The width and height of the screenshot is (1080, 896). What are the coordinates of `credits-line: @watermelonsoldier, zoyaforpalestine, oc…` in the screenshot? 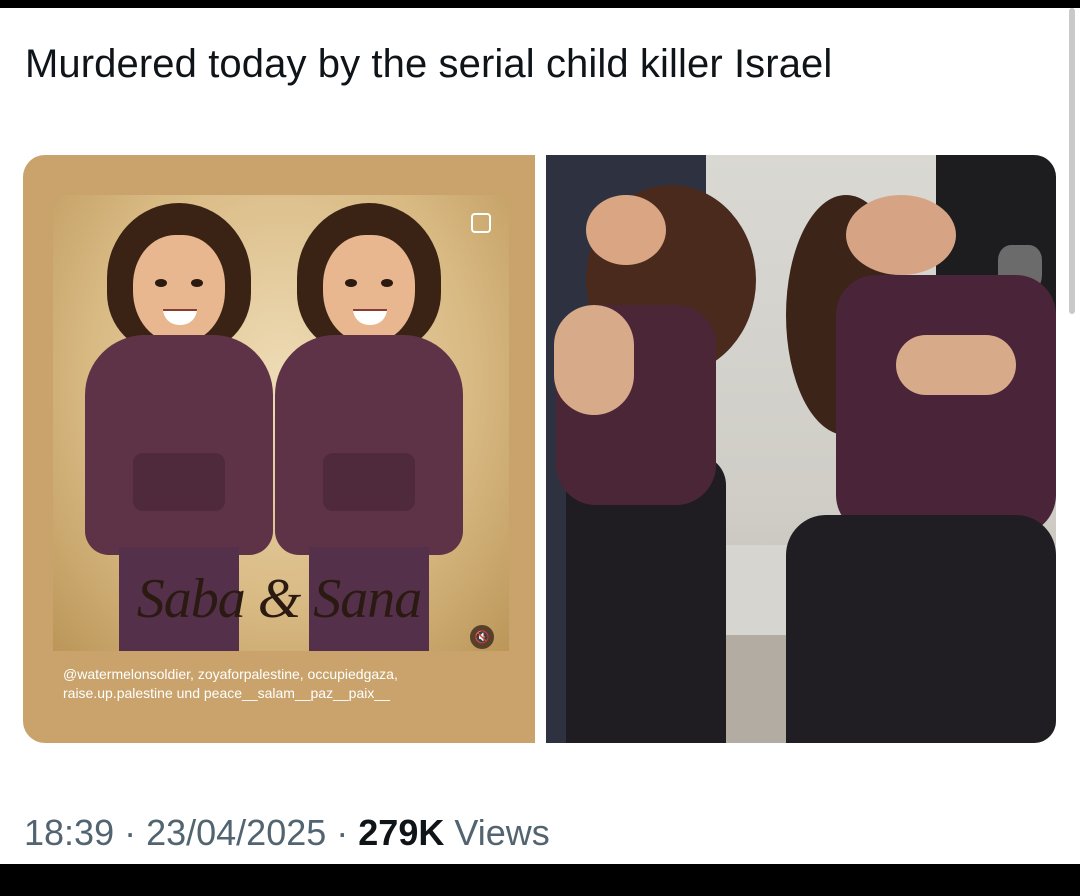 It's located at (230, 674).